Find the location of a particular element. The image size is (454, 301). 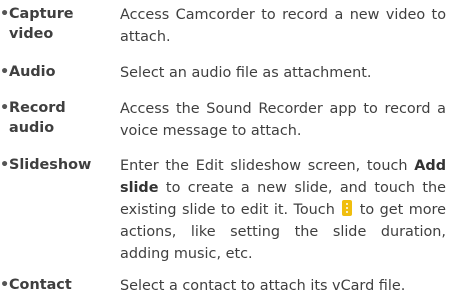

term-capture-video: •Capture video is located at coordinates (54, 24).